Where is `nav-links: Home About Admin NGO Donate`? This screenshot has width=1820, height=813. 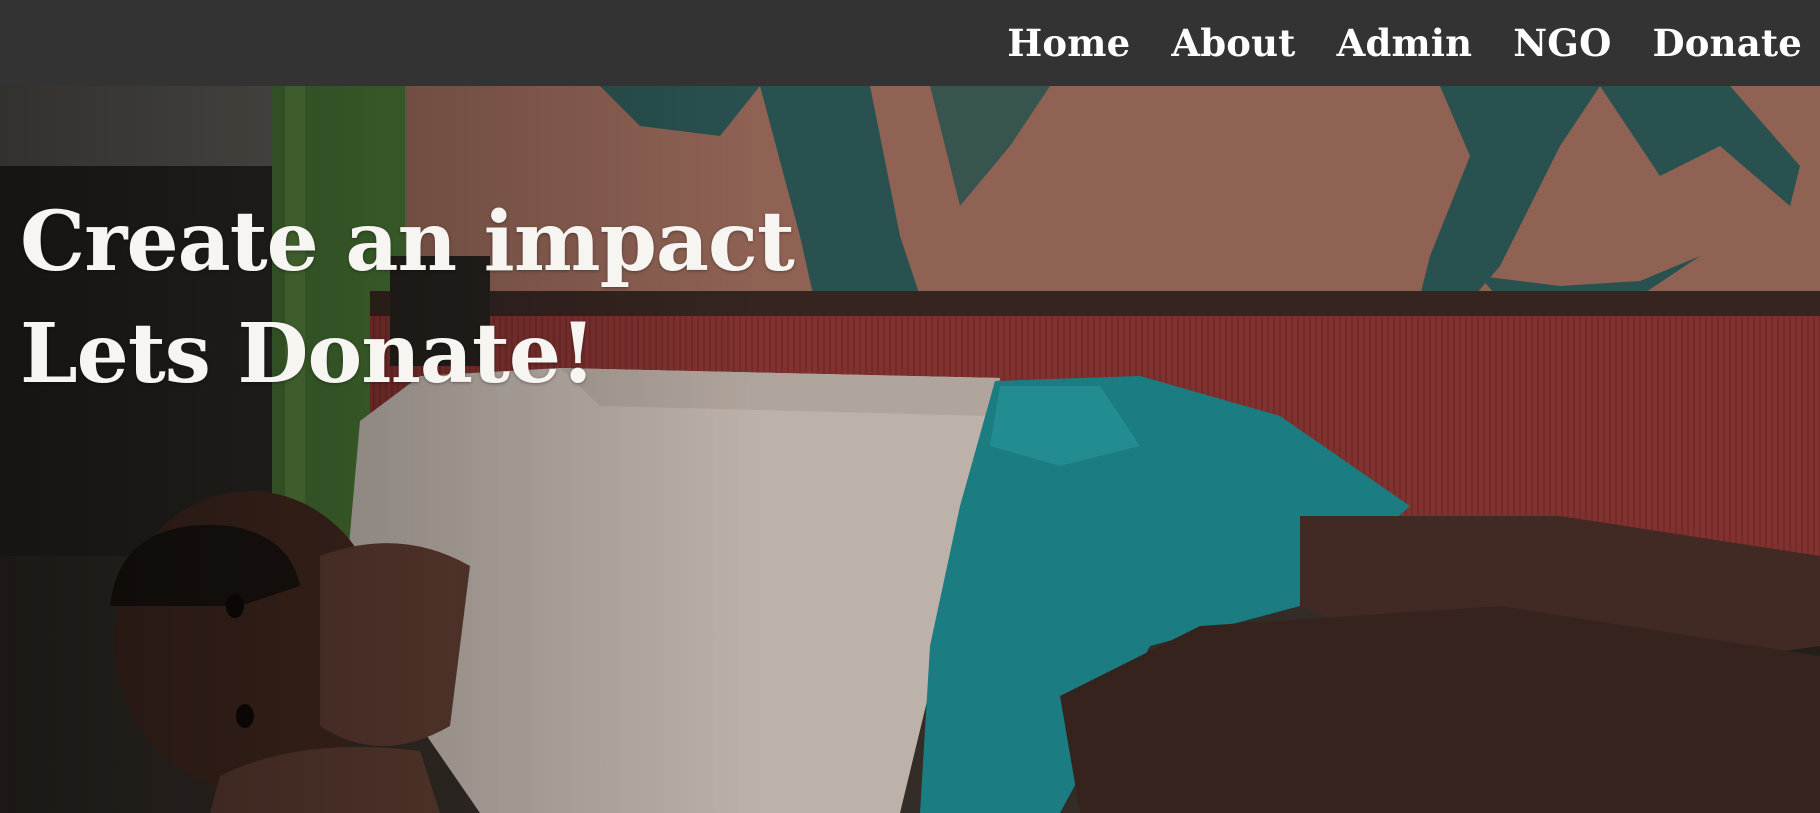
nav-links: Home About Admin NGO Donate is located at coordinates (1404, 43).